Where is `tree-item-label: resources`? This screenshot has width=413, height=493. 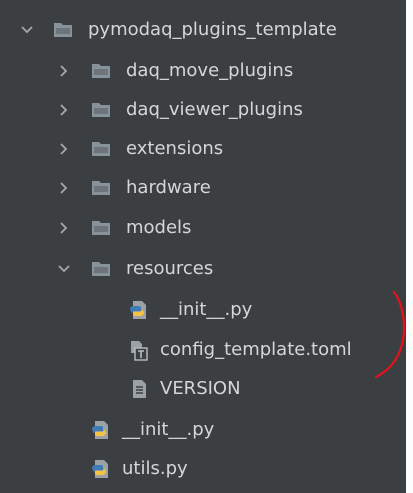 tree-item-label: resources is located at coordinates (170, 268).